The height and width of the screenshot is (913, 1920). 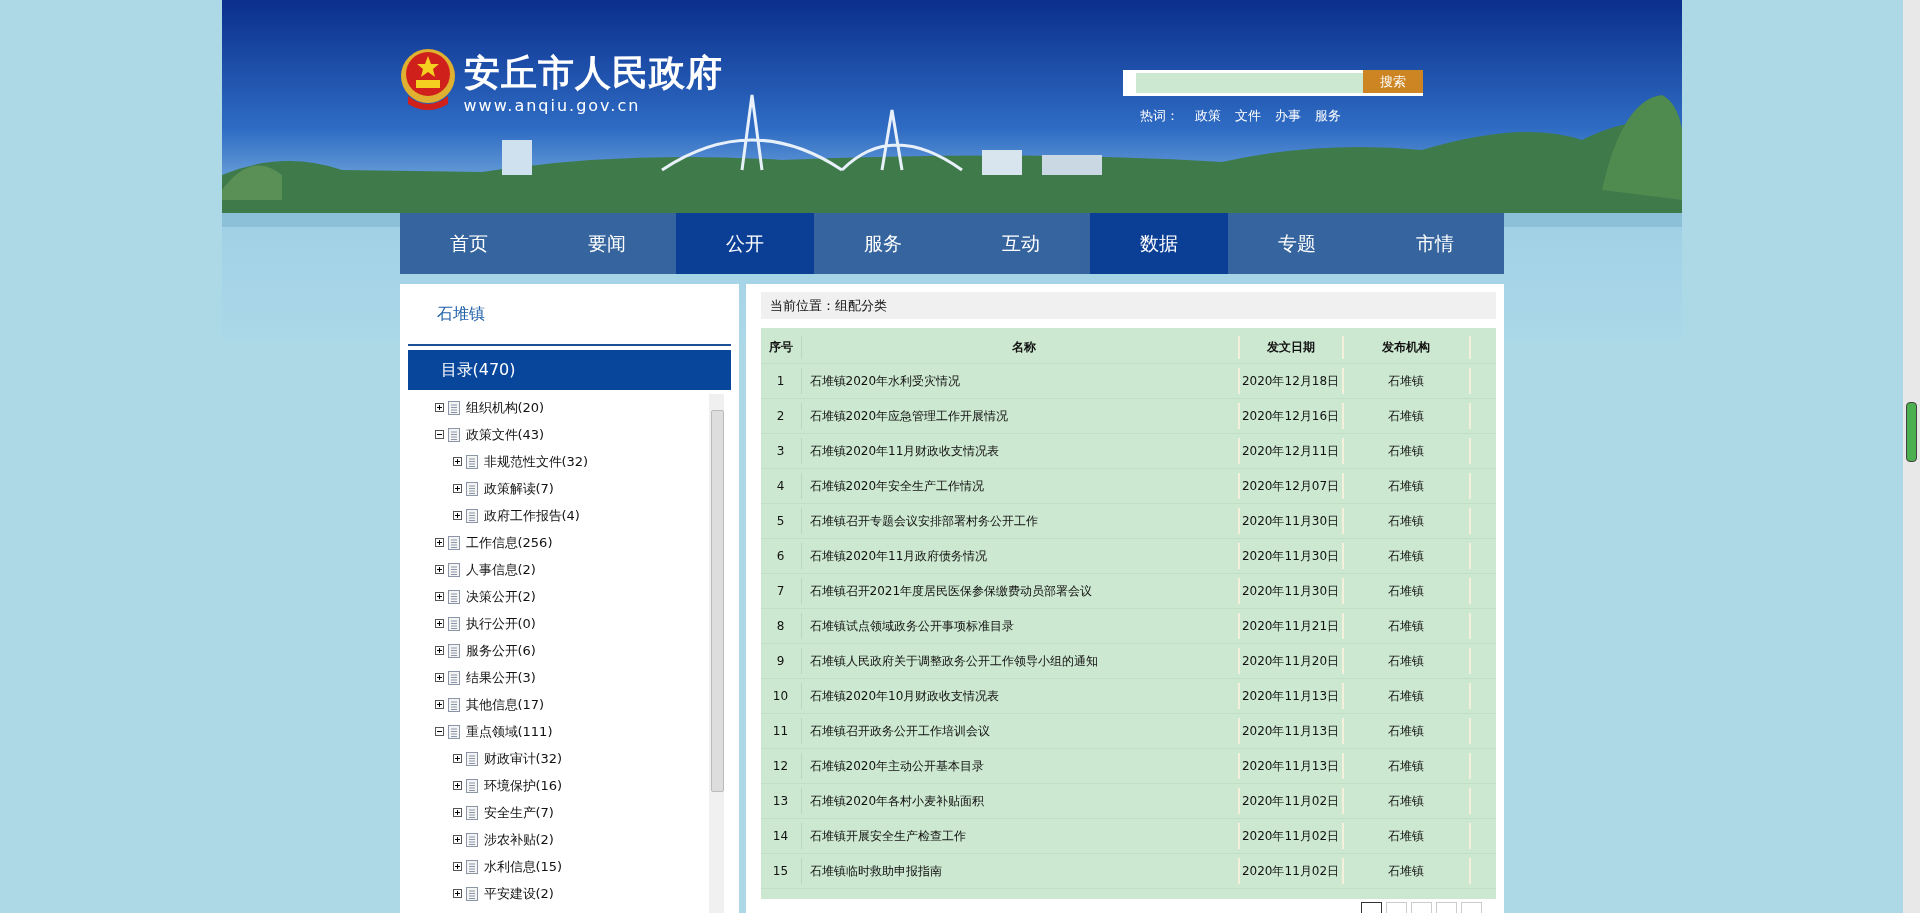 I want to click on site-title: 安丘市人民政府, so click(x=593, y=73).